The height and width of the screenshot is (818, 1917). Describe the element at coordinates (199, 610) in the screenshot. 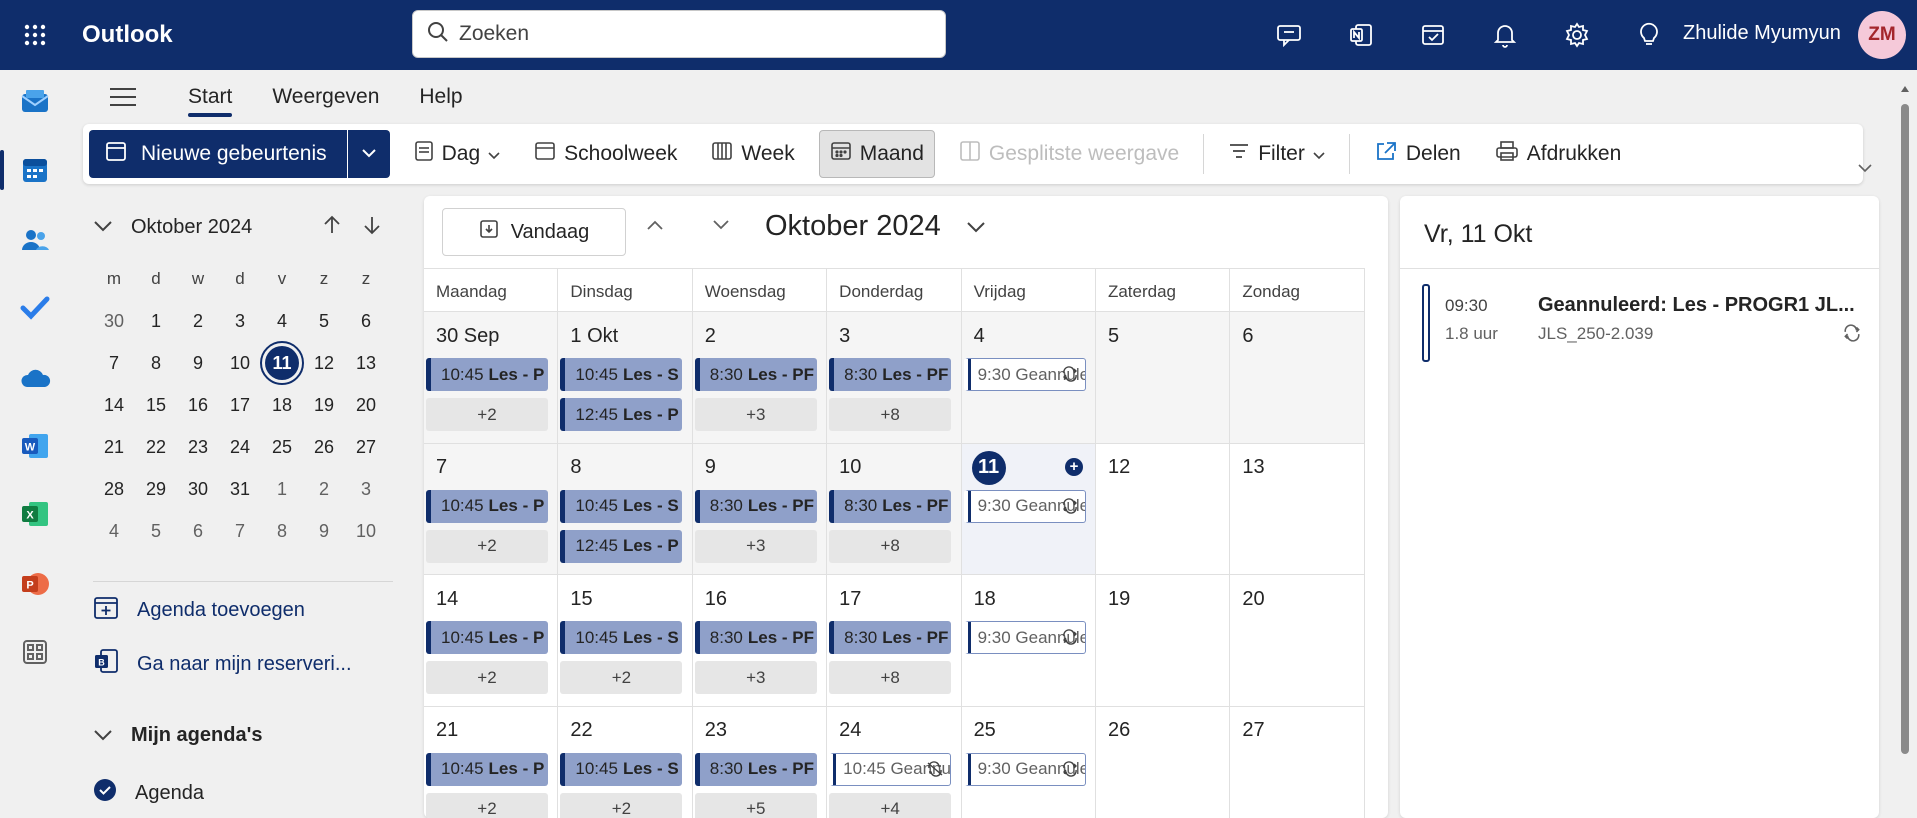

I see `add-calendar-link: Agenda toevoegen` at that location.